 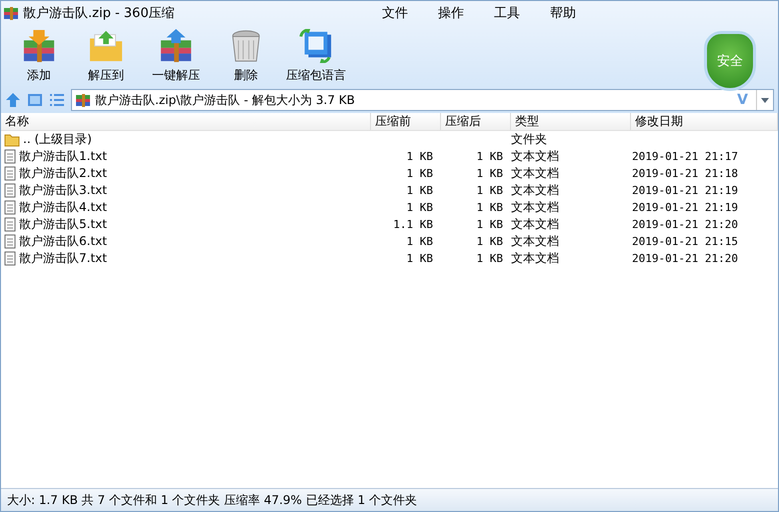 What do you see at coordinates (476, 121) in the screenshot?
I see `column-header: 压缩后` at bounding box center [476, 121].